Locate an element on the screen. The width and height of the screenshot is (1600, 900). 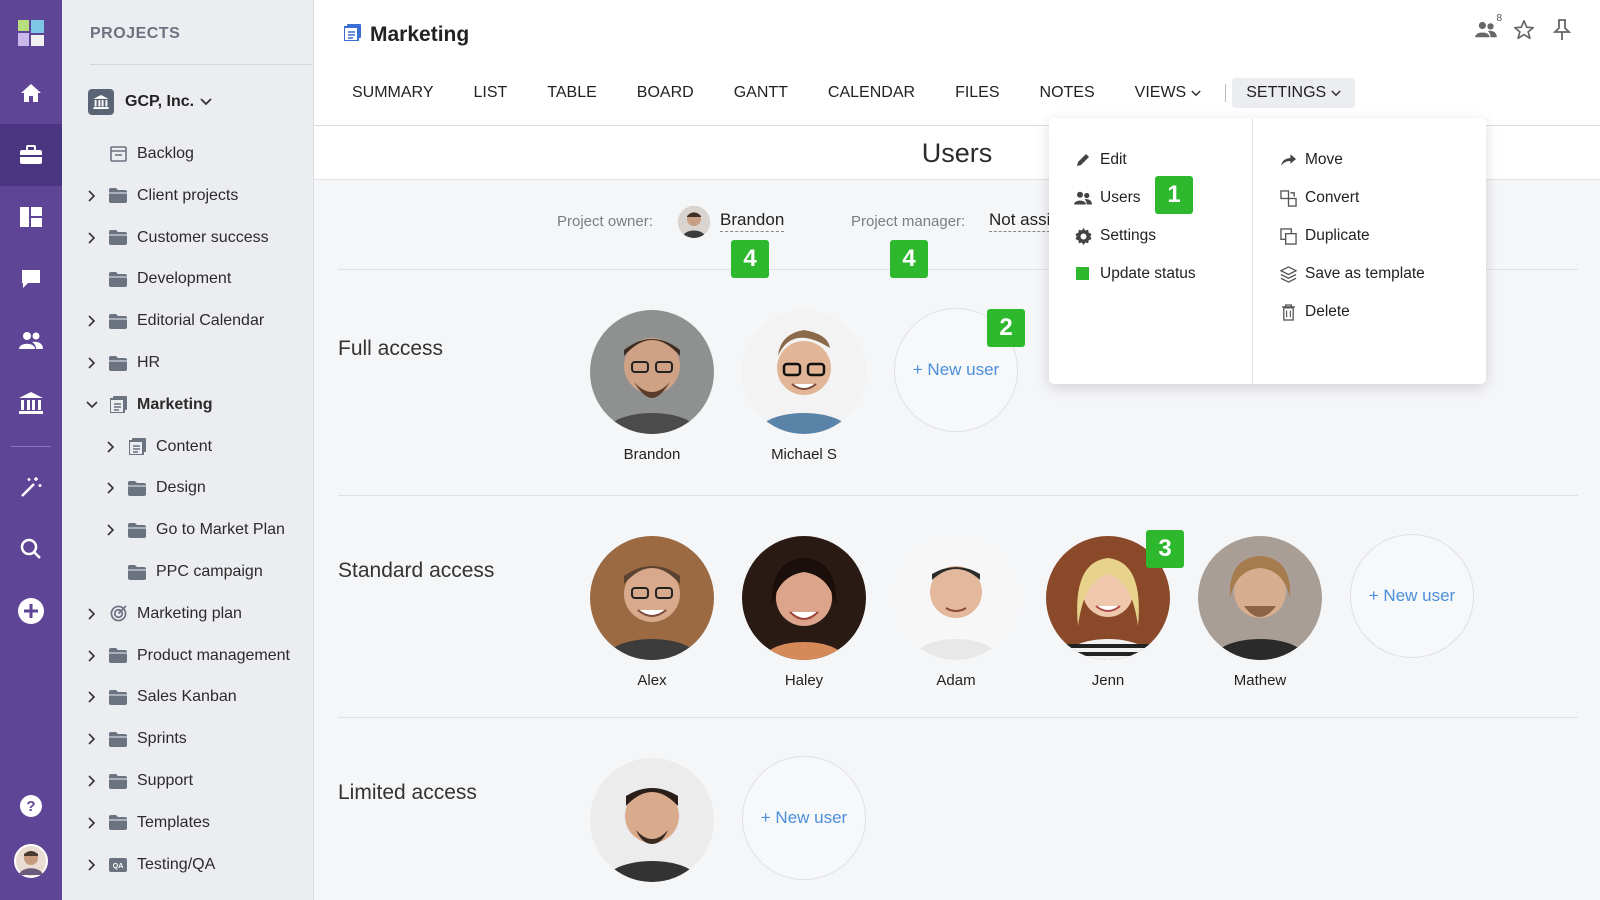
project-icon is located at coordinates (137, 447).